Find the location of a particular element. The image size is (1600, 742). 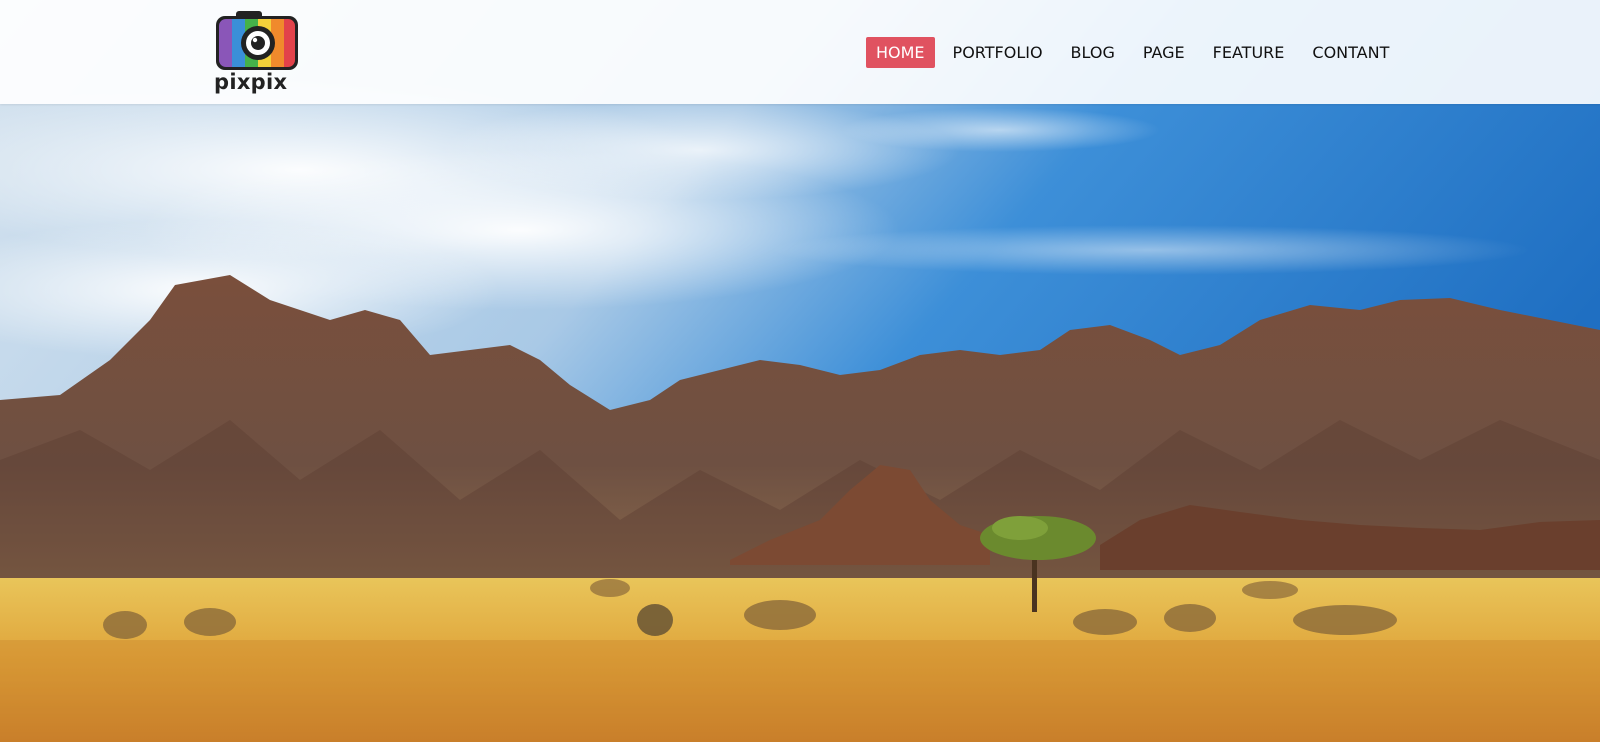

nav-portfolio: PORTFOLIO is located at coordinates (998, 52).